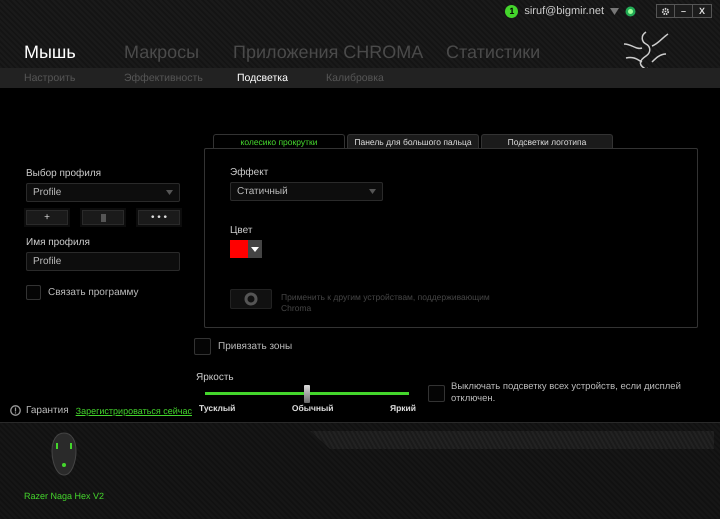 This screenshot has height=519, width=720. I want to click on effect-dropdown: Статичный, so click(306, 191).